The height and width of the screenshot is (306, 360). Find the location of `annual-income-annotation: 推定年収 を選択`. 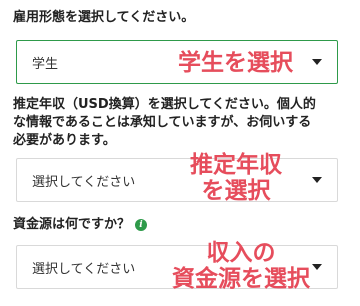

annual-income-annotation: 推定年収 を選択 is located at coordinates (236, 178).